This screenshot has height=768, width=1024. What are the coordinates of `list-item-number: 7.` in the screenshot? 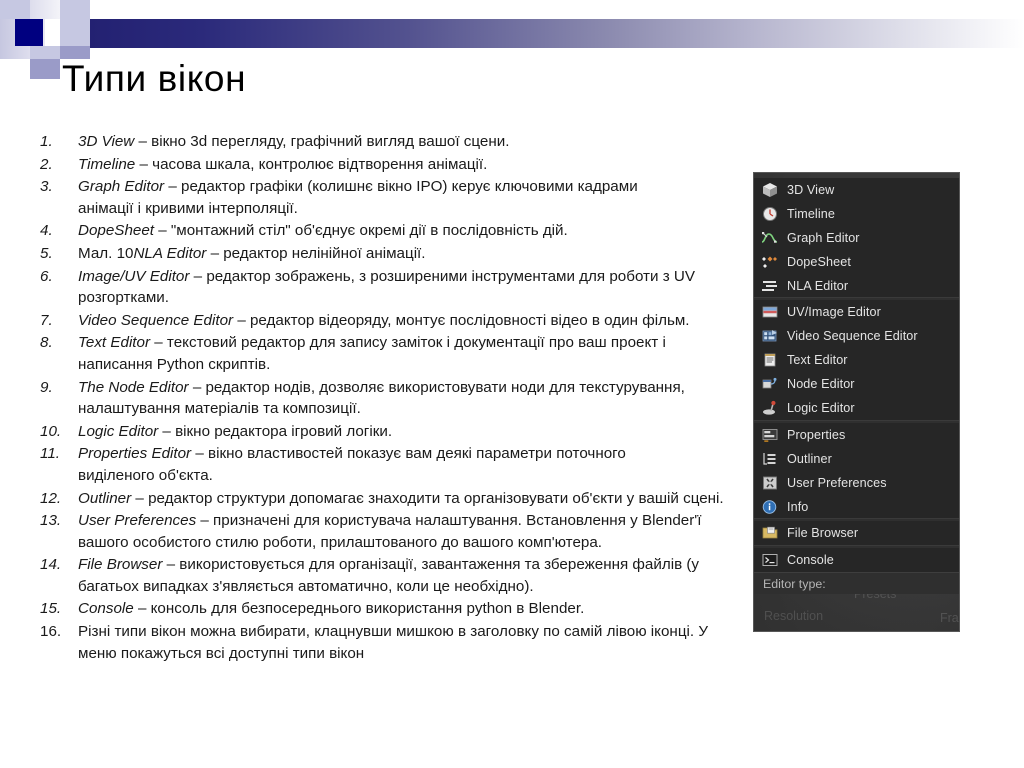 It's located at (46, 320).